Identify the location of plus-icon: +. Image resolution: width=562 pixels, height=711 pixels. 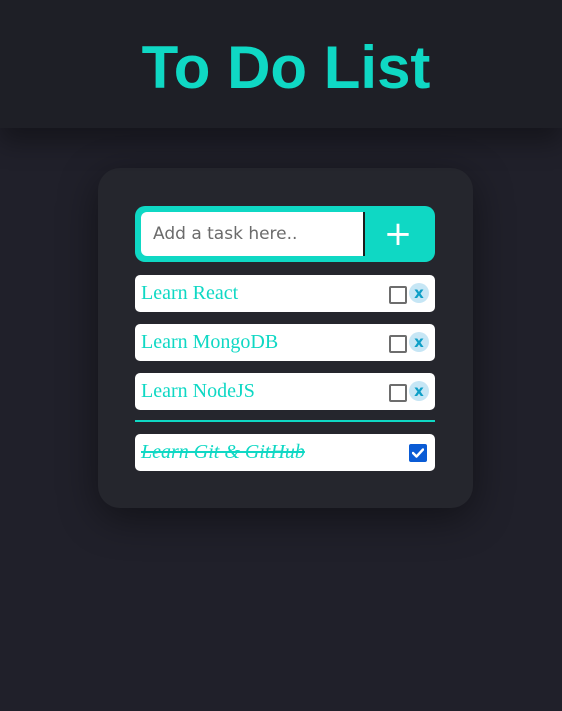
(398, 234).